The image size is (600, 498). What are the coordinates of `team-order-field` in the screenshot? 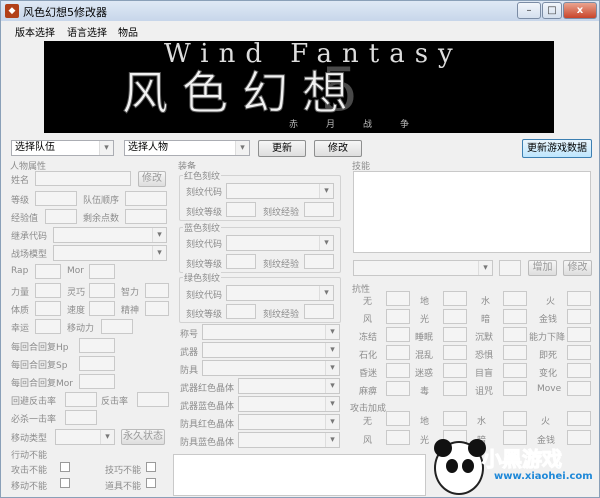 It's located at (146, 198).